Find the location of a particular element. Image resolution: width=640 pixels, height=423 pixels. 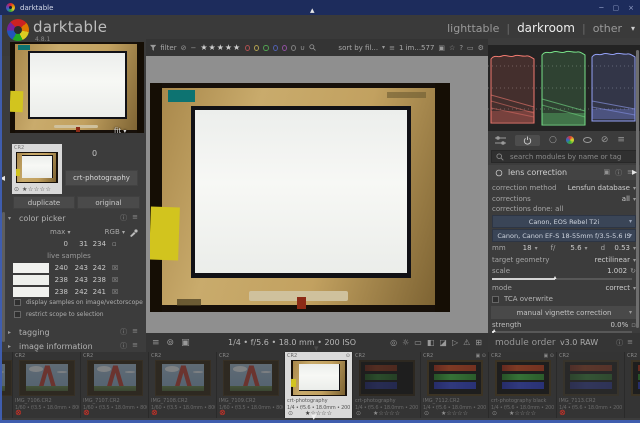

sort-chevron-icon: ▾ is located at coordinates (383, 47).